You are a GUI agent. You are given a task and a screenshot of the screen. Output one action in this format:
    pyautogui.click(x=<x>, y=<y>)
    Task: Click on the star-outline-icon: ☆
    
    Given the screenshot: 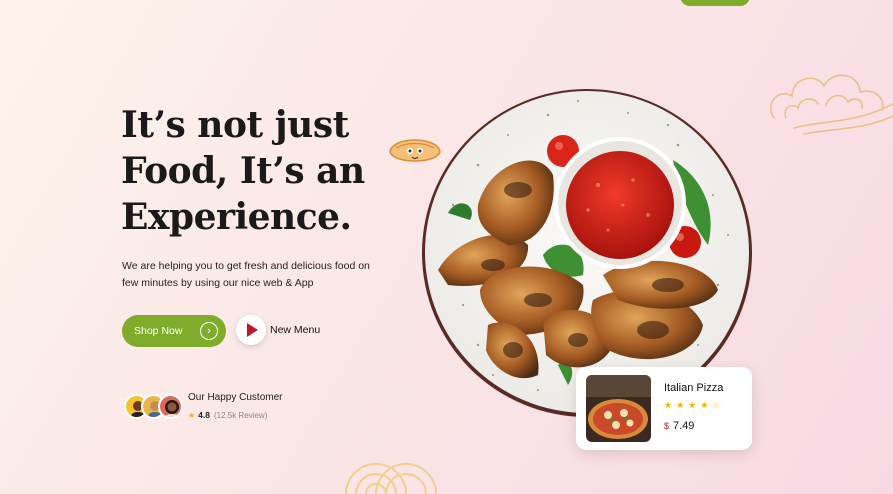 What is the action you would take?
    pyautogui.click(x=718, y=405)
    